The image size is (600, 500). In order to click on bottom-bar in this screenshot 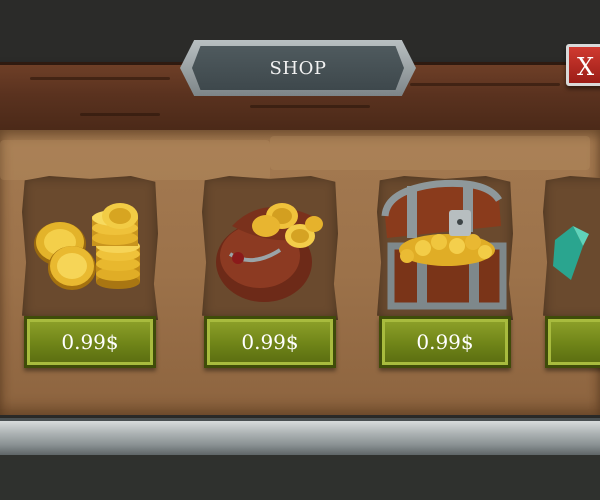, I will do `click(300, 477)`.